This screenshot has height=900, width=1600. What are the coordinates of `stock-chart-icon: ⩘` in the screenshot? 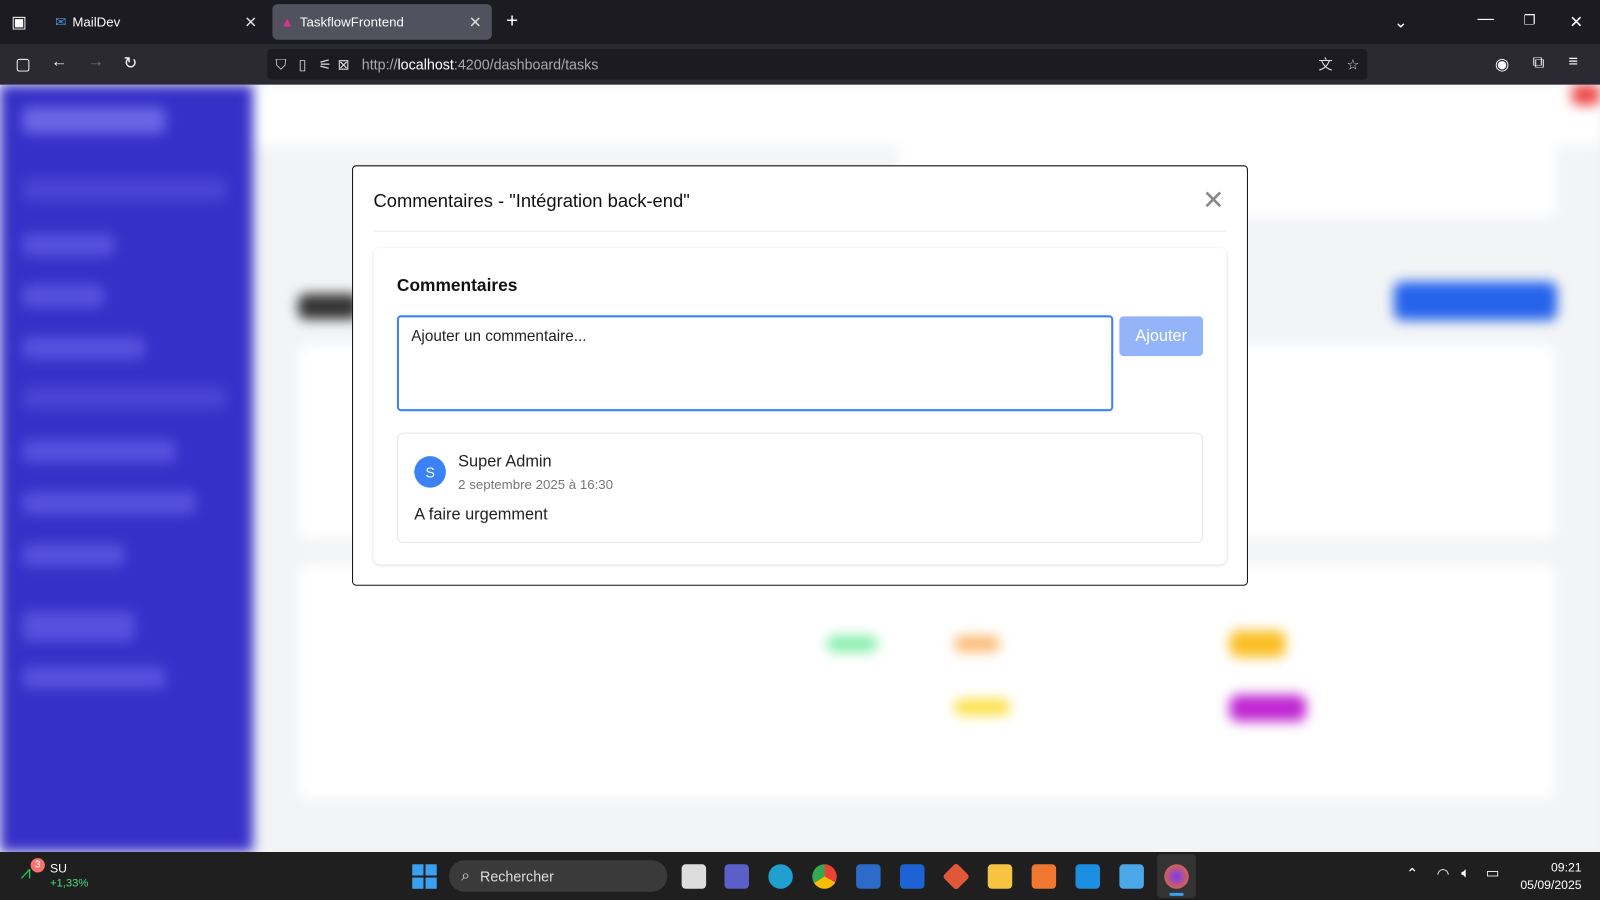 It's located at (25, 872).